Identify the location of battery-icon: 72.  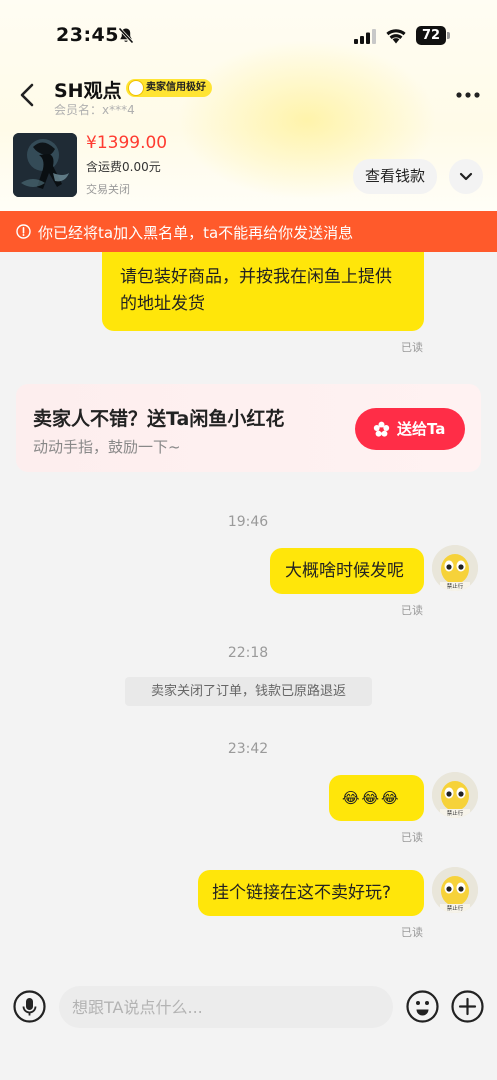
(433, 35).